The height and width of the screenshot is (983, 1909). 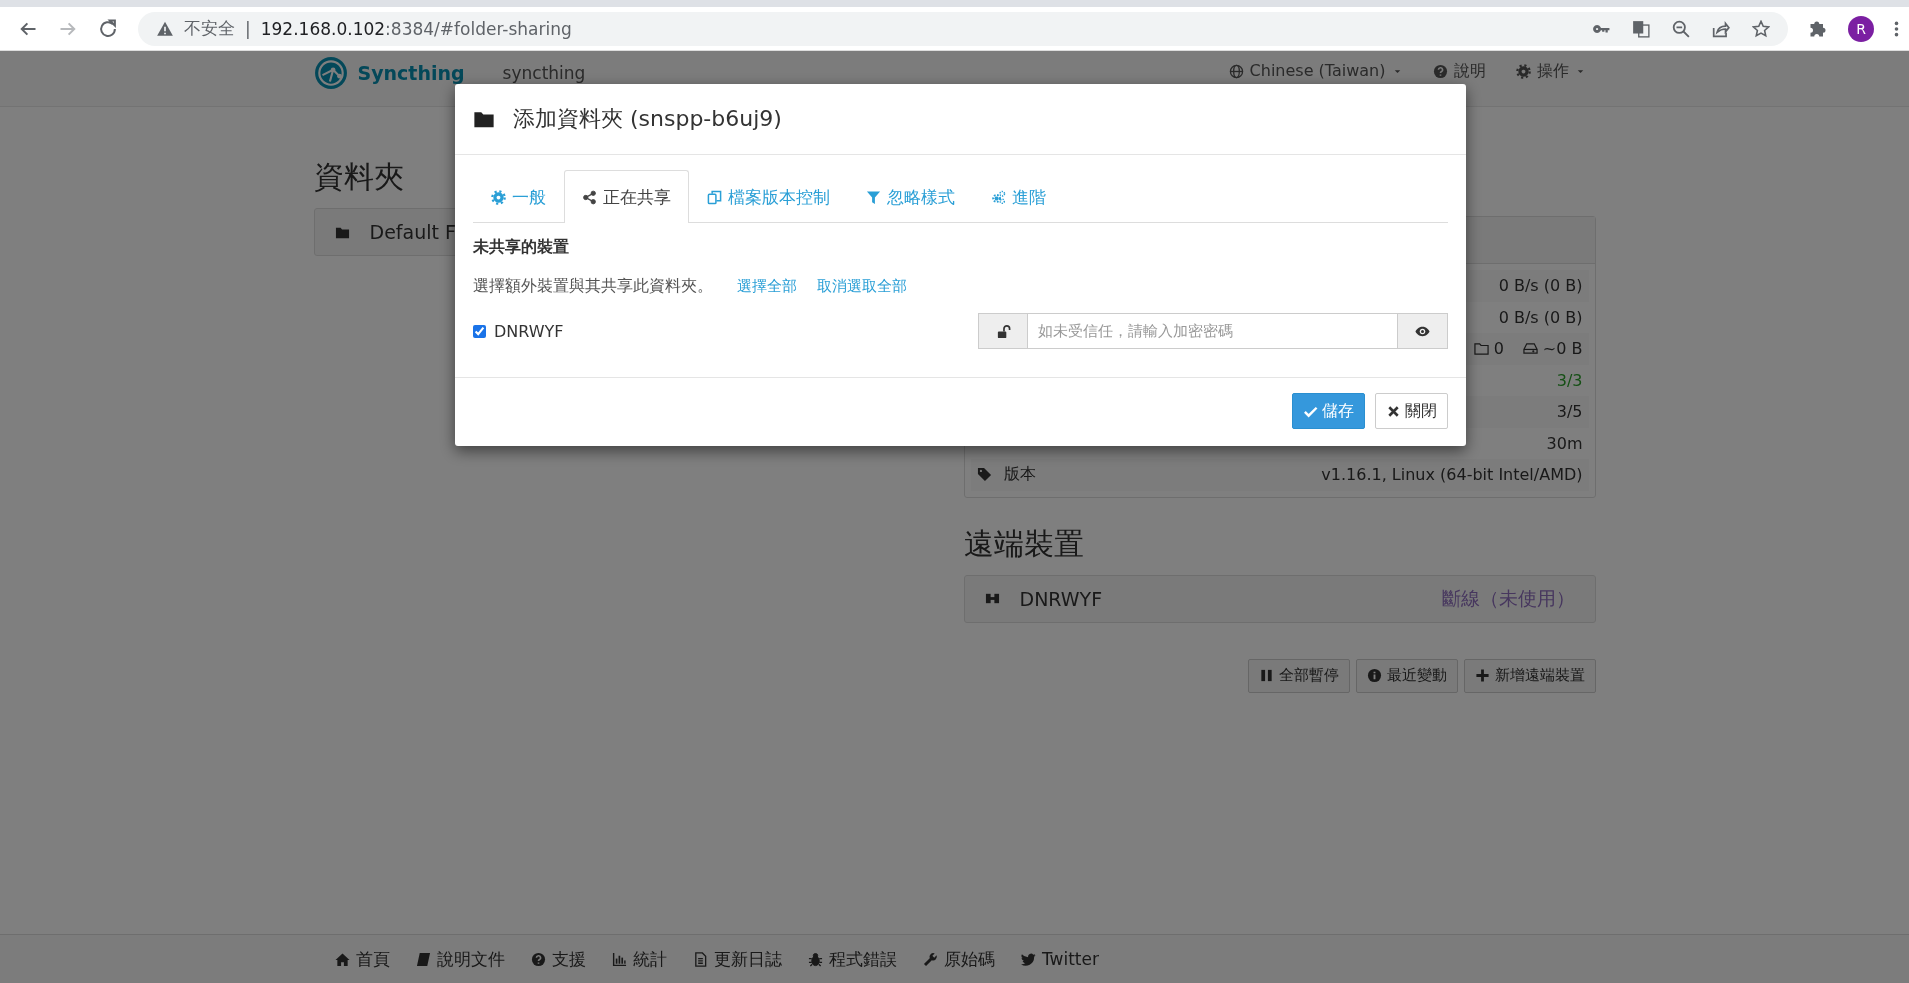 I want to click on bird-icon, so click(x=1028, y=959).